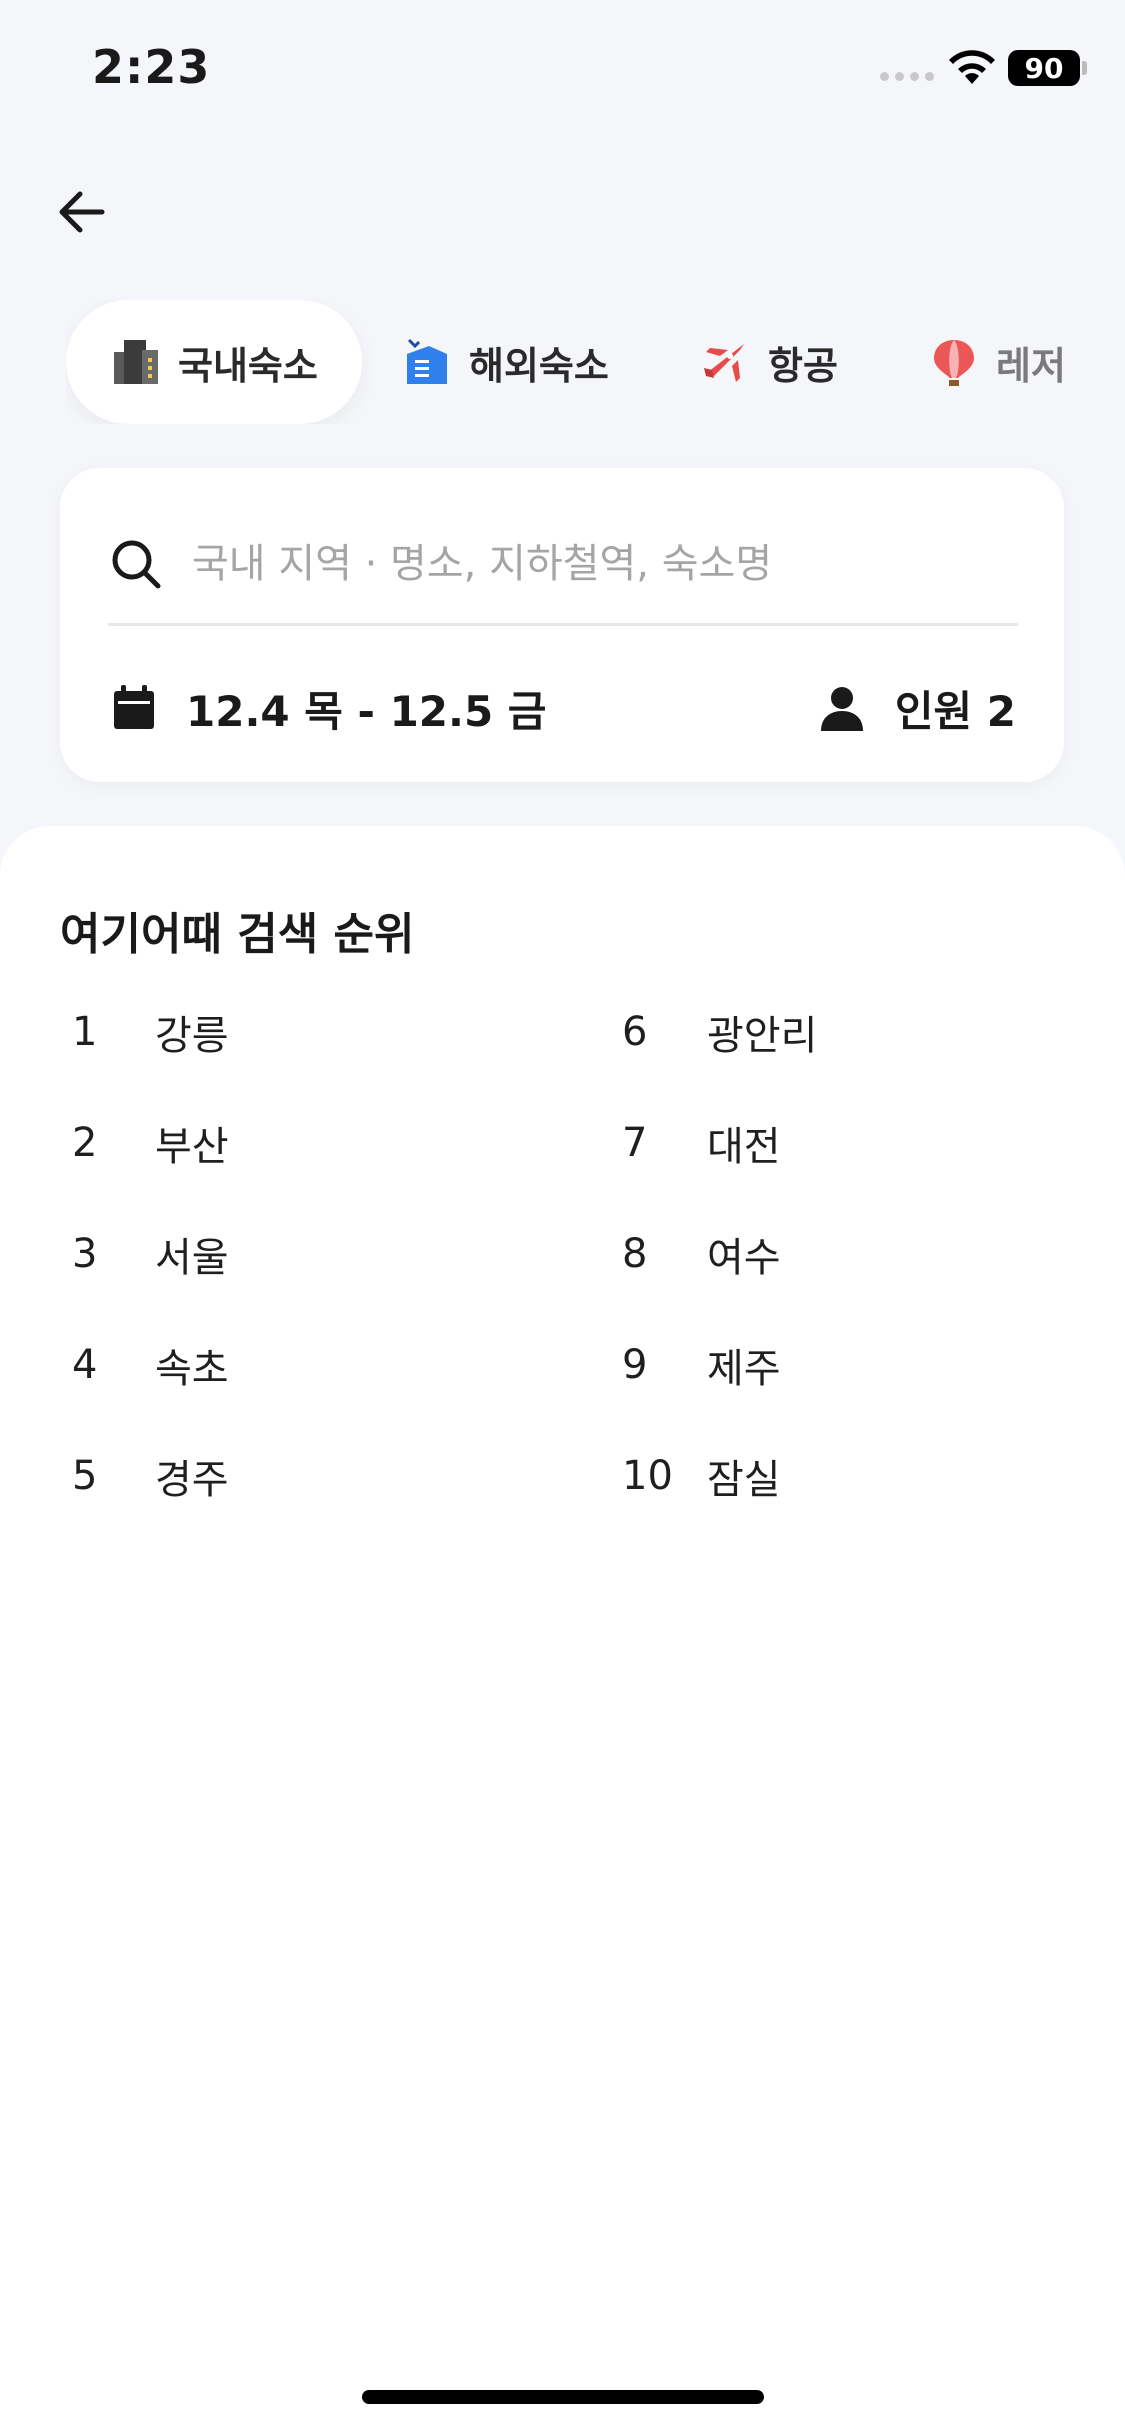 The image size is (1125, 2436). What do you see at coordinates (955, 711) in the screenshot?
I see `guest-count: 인원 2` at bounding box center [955, 711].